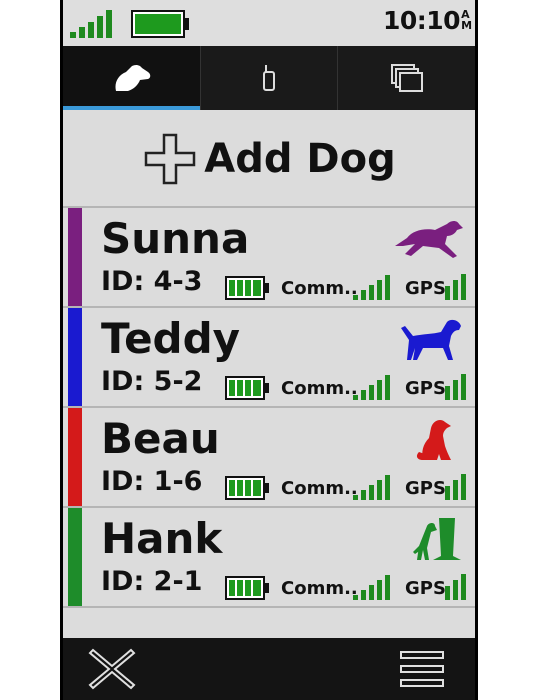  I want to click on dog-row-teddy: Teddy ID: 5-2 Comm.. GPS, so click(269, 358).